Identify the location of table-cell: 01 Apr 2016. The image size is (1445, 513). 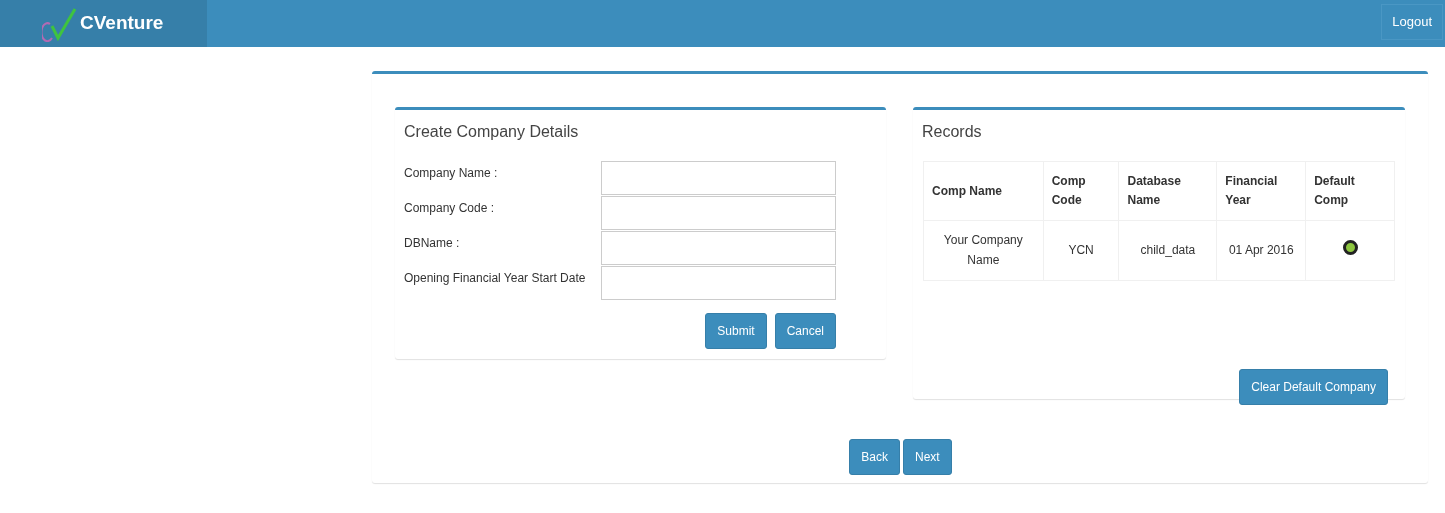
(1261, 250).